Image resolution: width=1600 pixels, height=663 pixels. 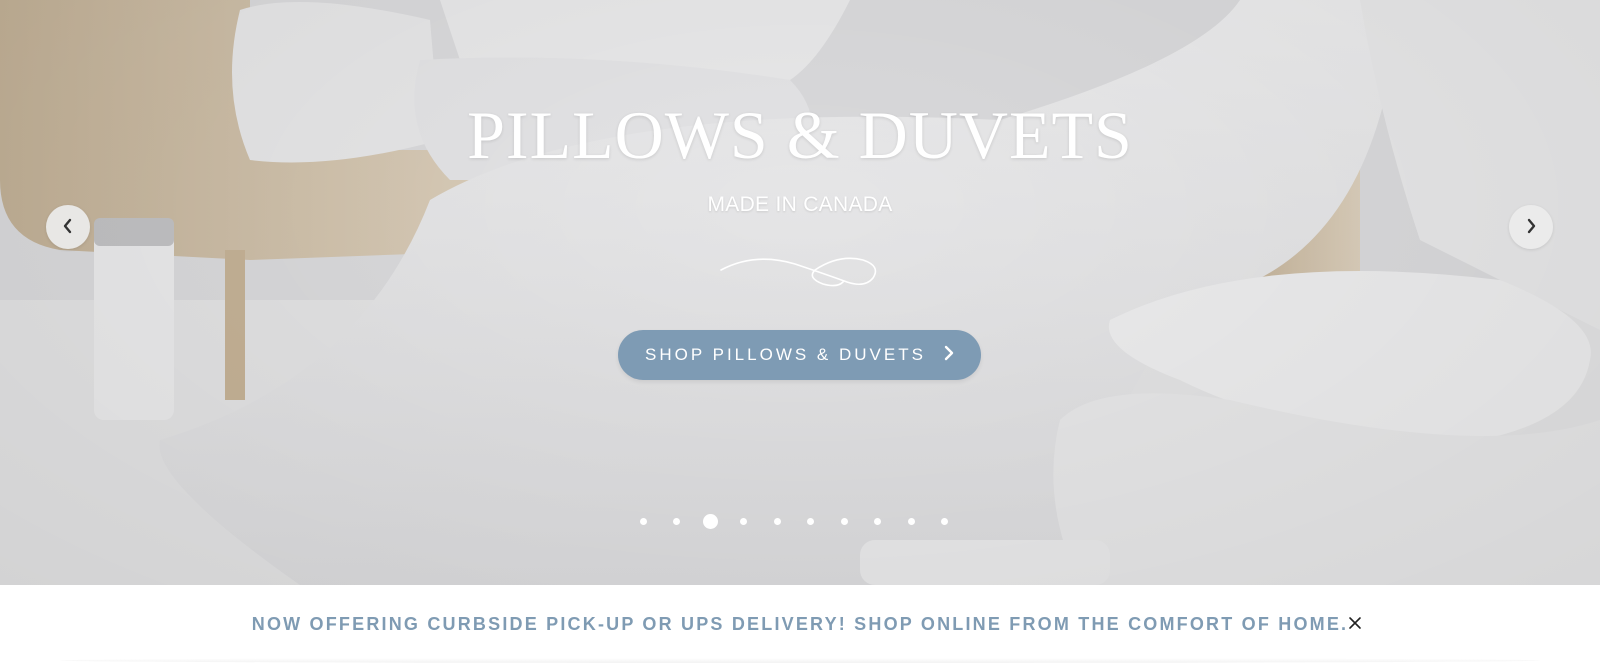 I want to click on close-announcement-button, so click(x=1355, y=623).